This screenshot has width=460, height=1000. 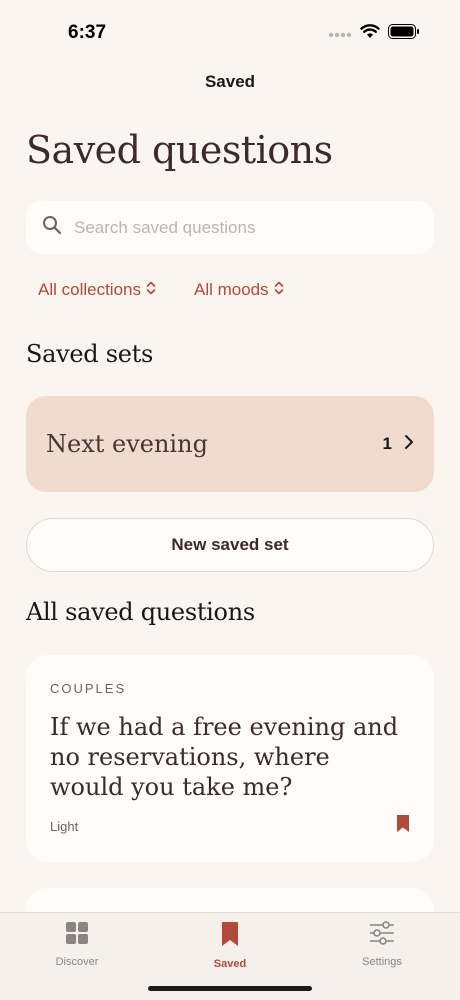 I want to click on all-saved-heading: All saved questions, so click(x=140, y=612).